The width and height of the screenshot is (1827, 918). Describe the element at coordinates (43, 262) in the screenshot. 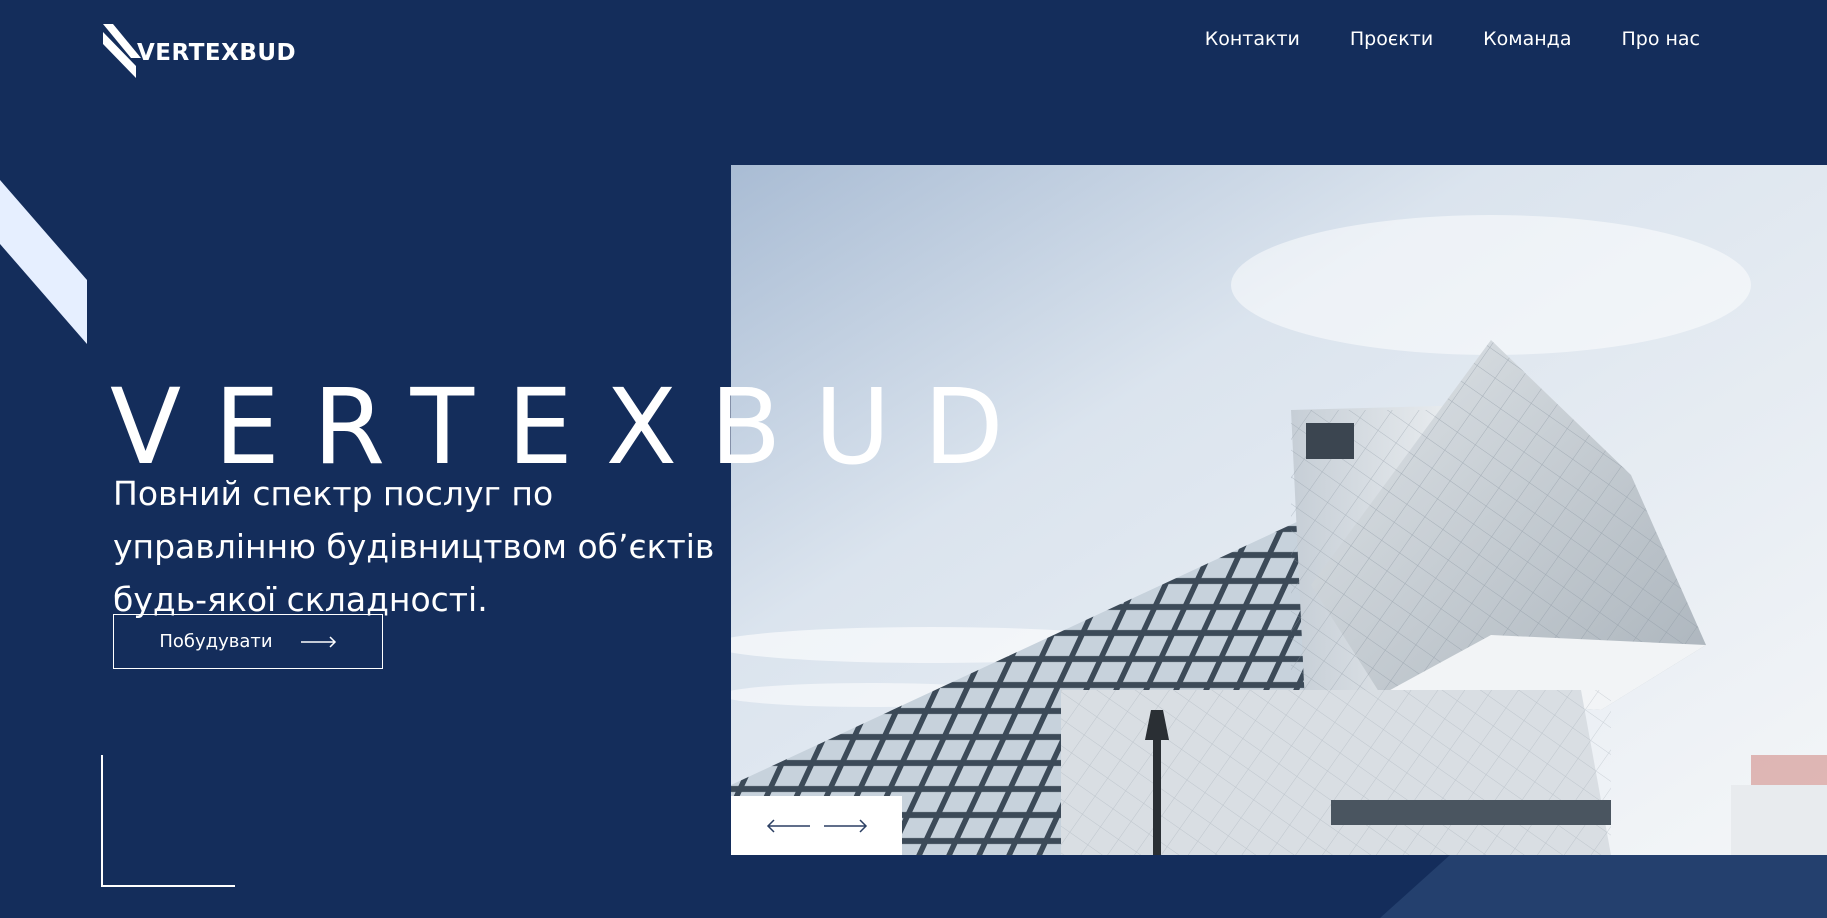

I see `decorative-stripe` at that location.